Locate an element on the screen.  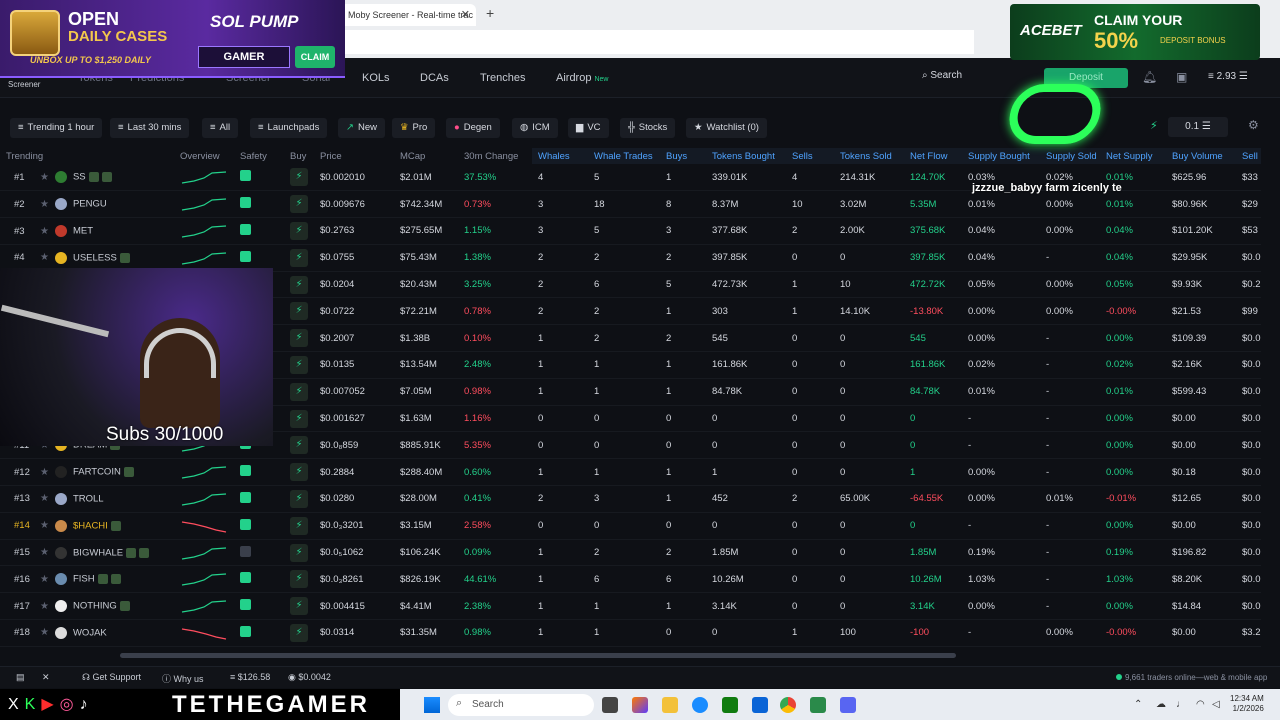
trending-filter: ≡ Trending 1 hour is located at coordinates (56, 128).